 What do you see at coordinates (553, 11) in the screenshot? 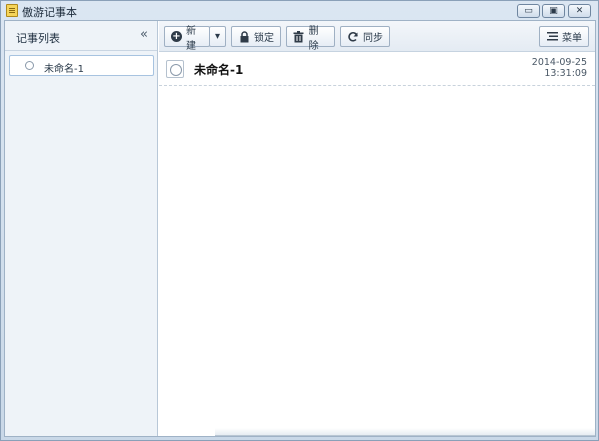
I see `maximize-button: ▣` at bounding box center [553, 11].